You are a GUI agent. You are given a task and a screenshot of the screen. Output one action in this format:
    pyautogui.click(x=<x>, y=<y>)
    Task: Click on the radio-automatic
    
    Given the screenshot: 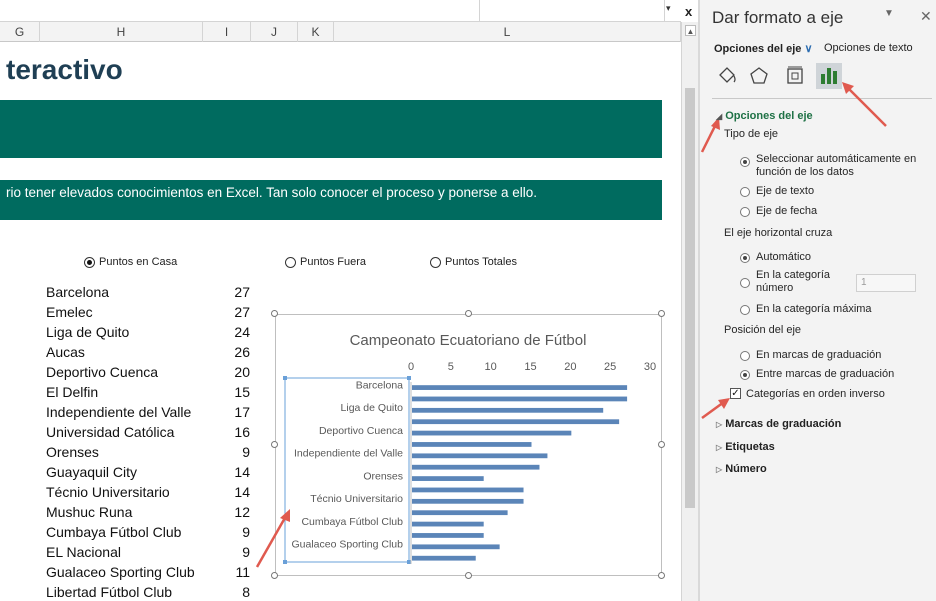 What is the action you would take?
    pyautogui.click(x=745, y=258)
    